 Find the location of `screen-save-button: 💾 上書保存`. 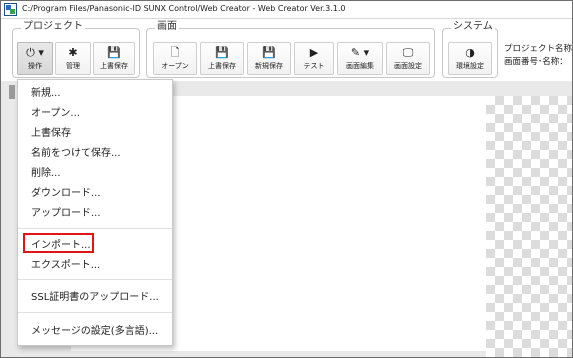

screen-save-button: 💾 上書保存 is located at coordinates (222, 58).